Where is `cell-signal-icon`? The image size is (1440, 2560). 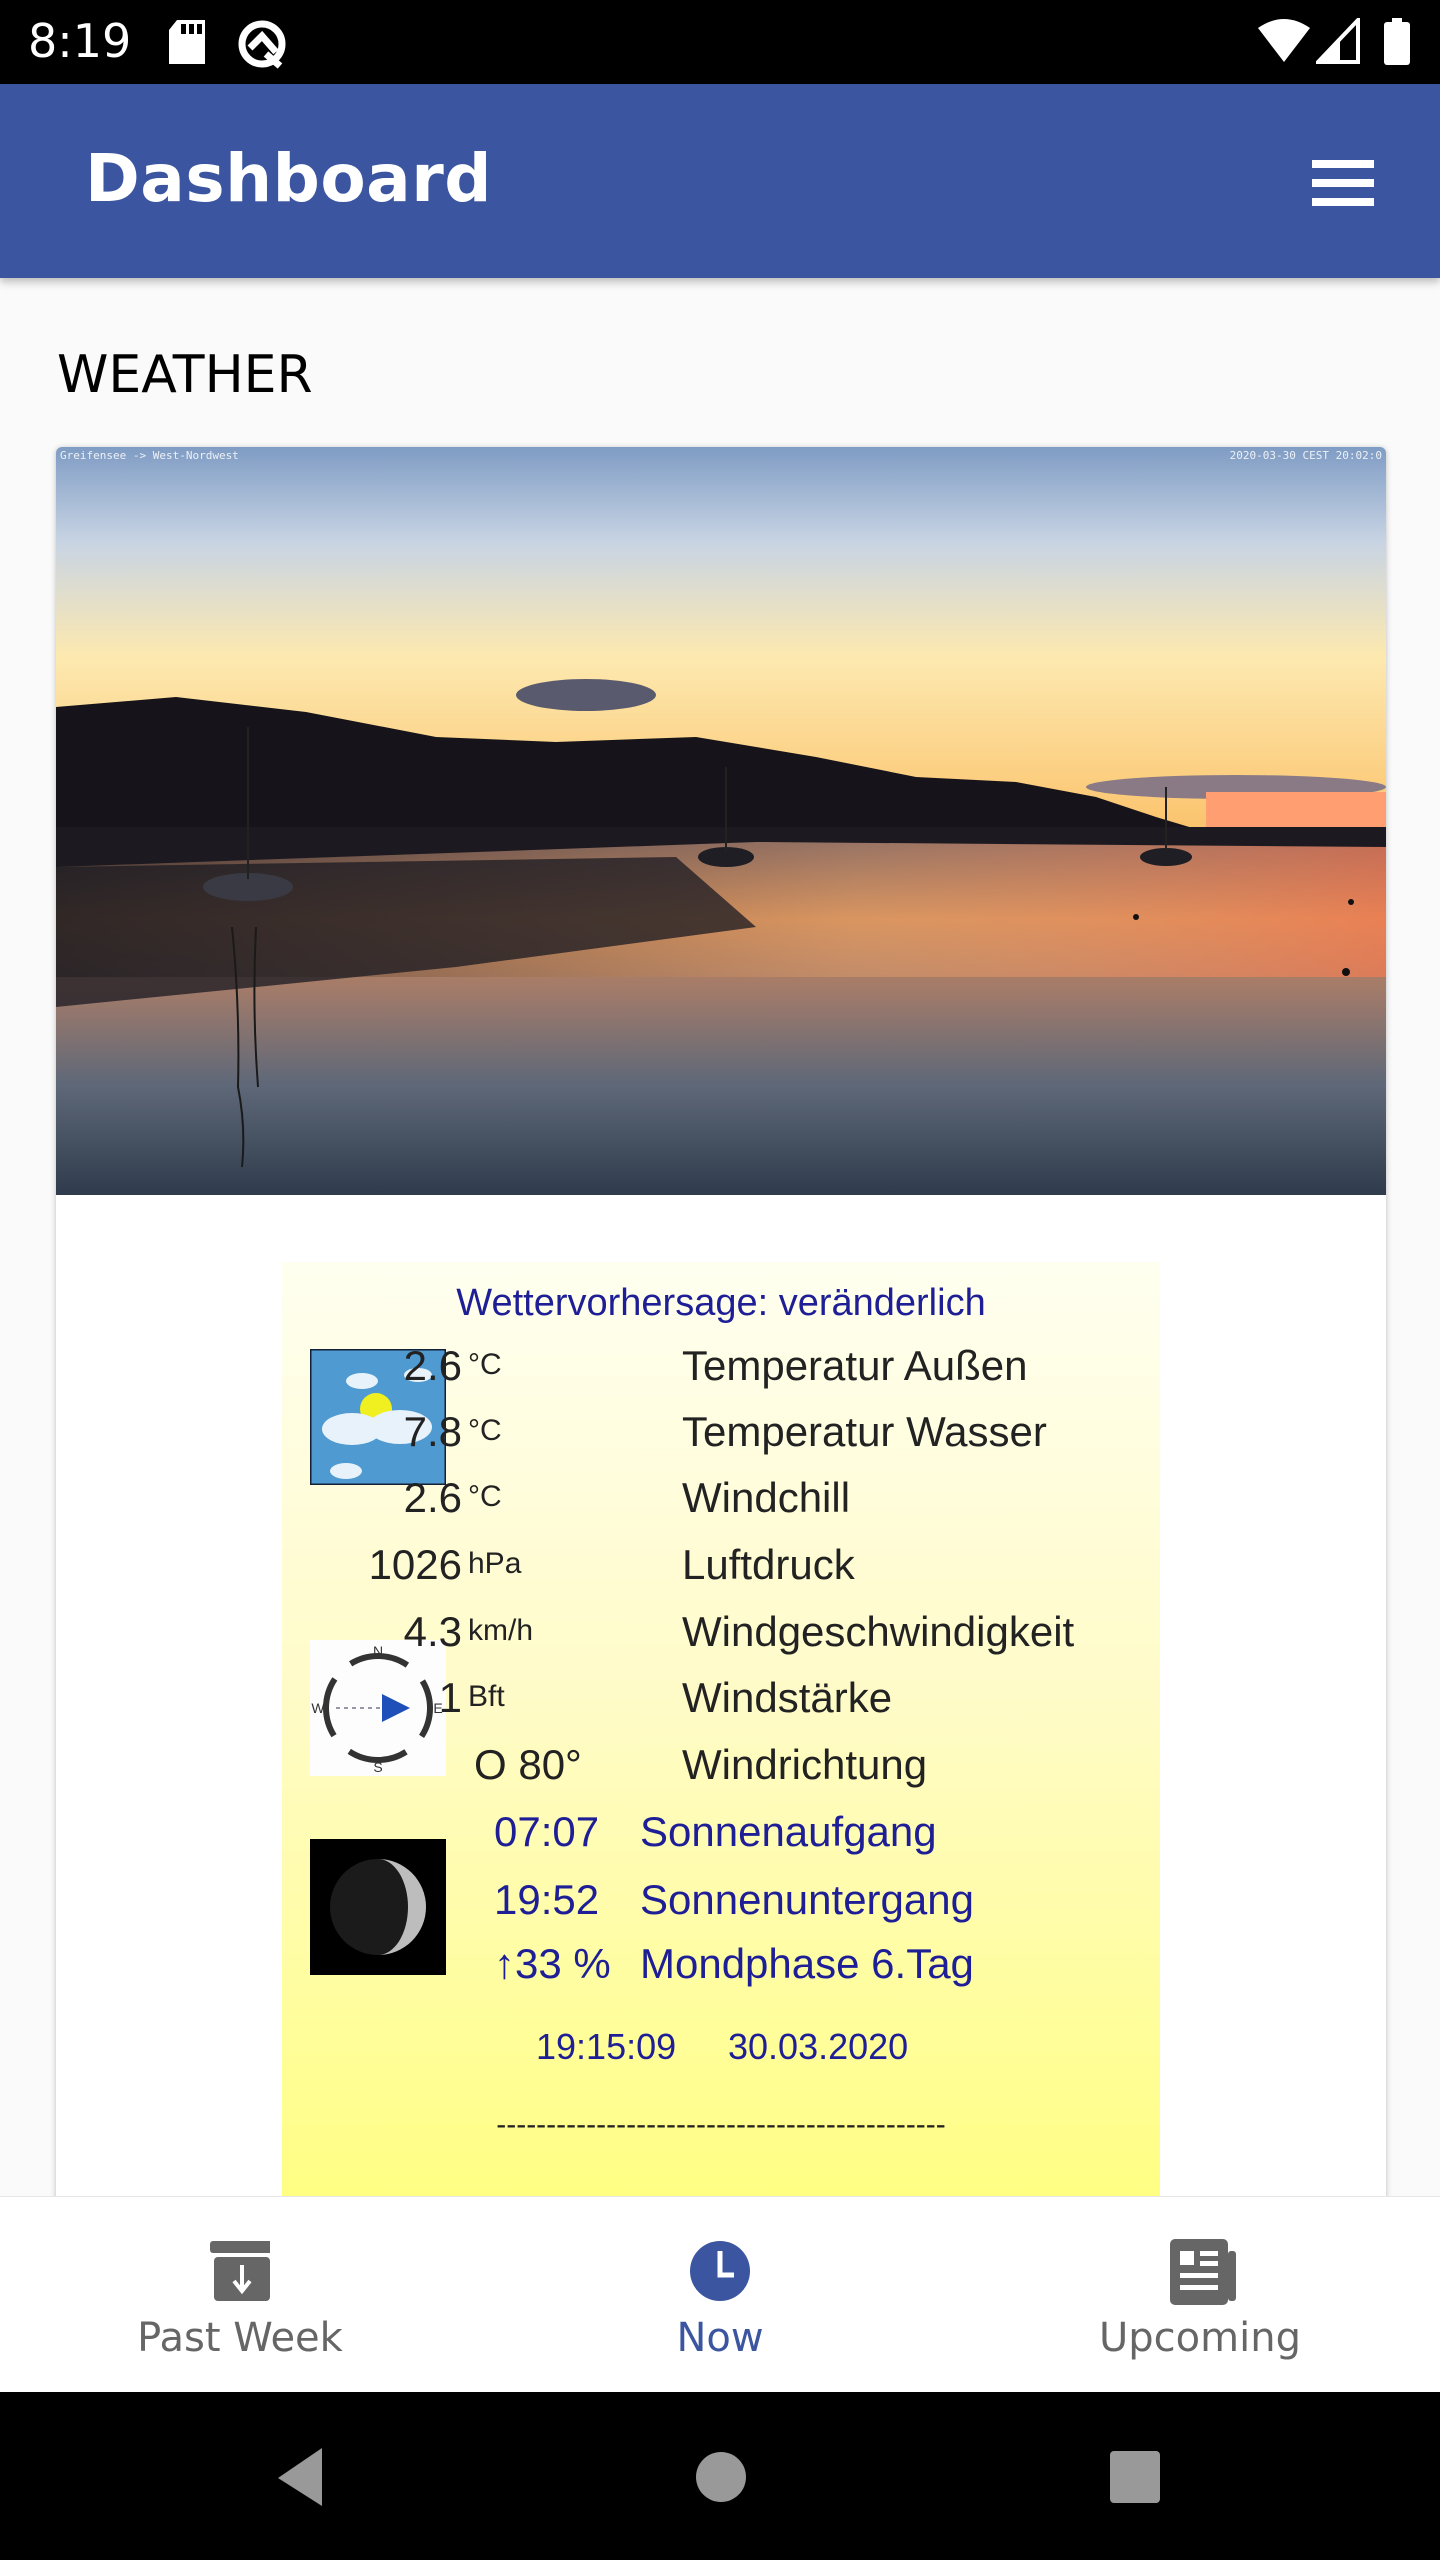 cell-signal-icon is located at coordinates (1336, 42).